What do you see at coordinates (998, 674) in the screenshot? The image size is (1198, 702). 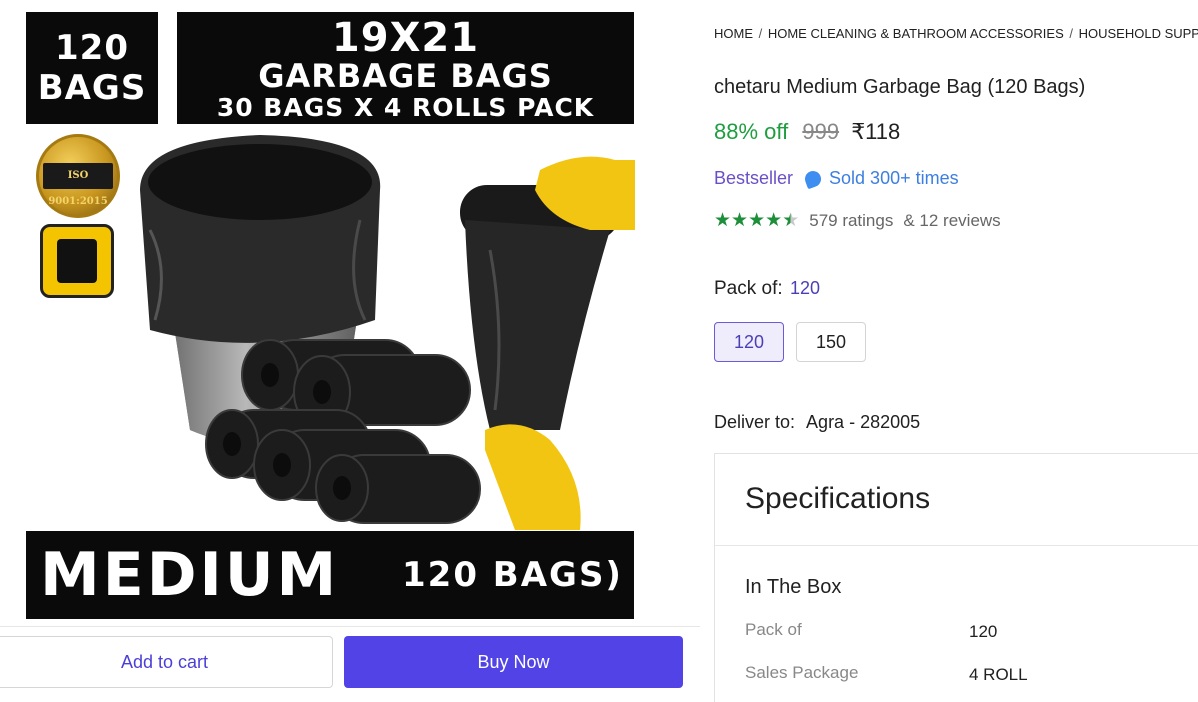 I see `spec-value: 4 ROLL` at bounding box center [998, 674].